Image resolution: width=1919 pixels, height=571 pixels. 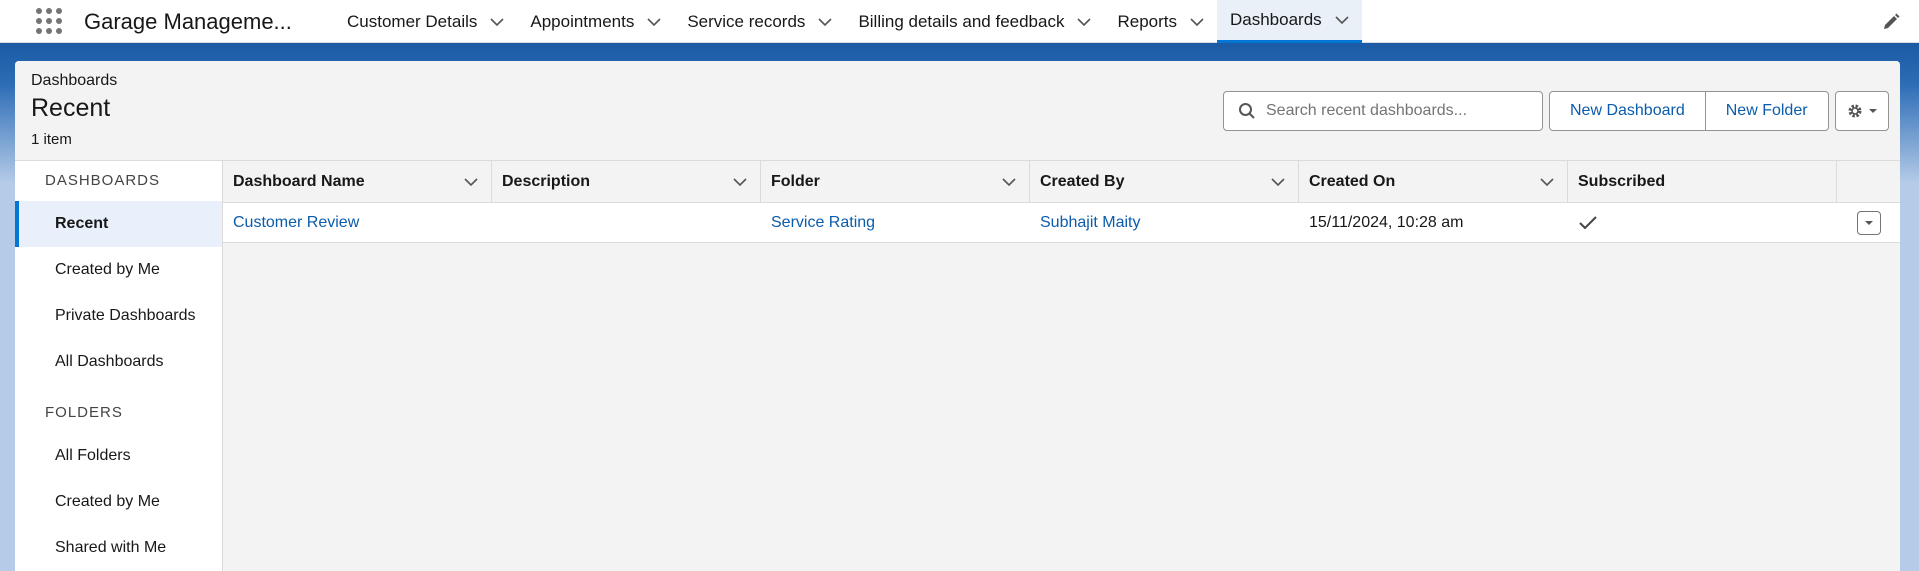 What do you see at coordinates (1082, 181) in the screenshot?
I see `column-header-label: Created By` at bounding box center [1082, 181].